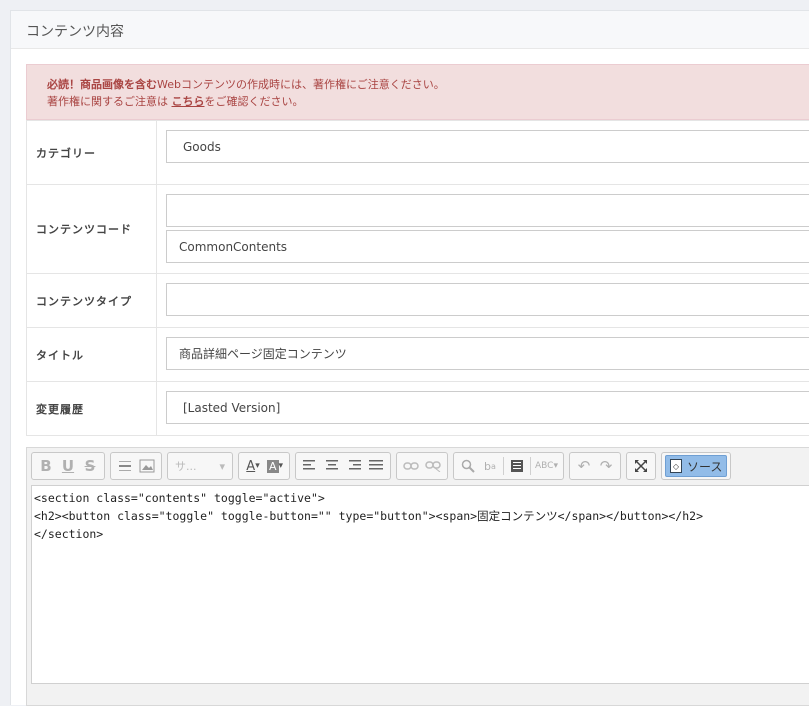 This screenshot has height=706, width=809. Describe the element at coordinates (310, 466) in the screenshot. I see `align-left-icon` at that location.